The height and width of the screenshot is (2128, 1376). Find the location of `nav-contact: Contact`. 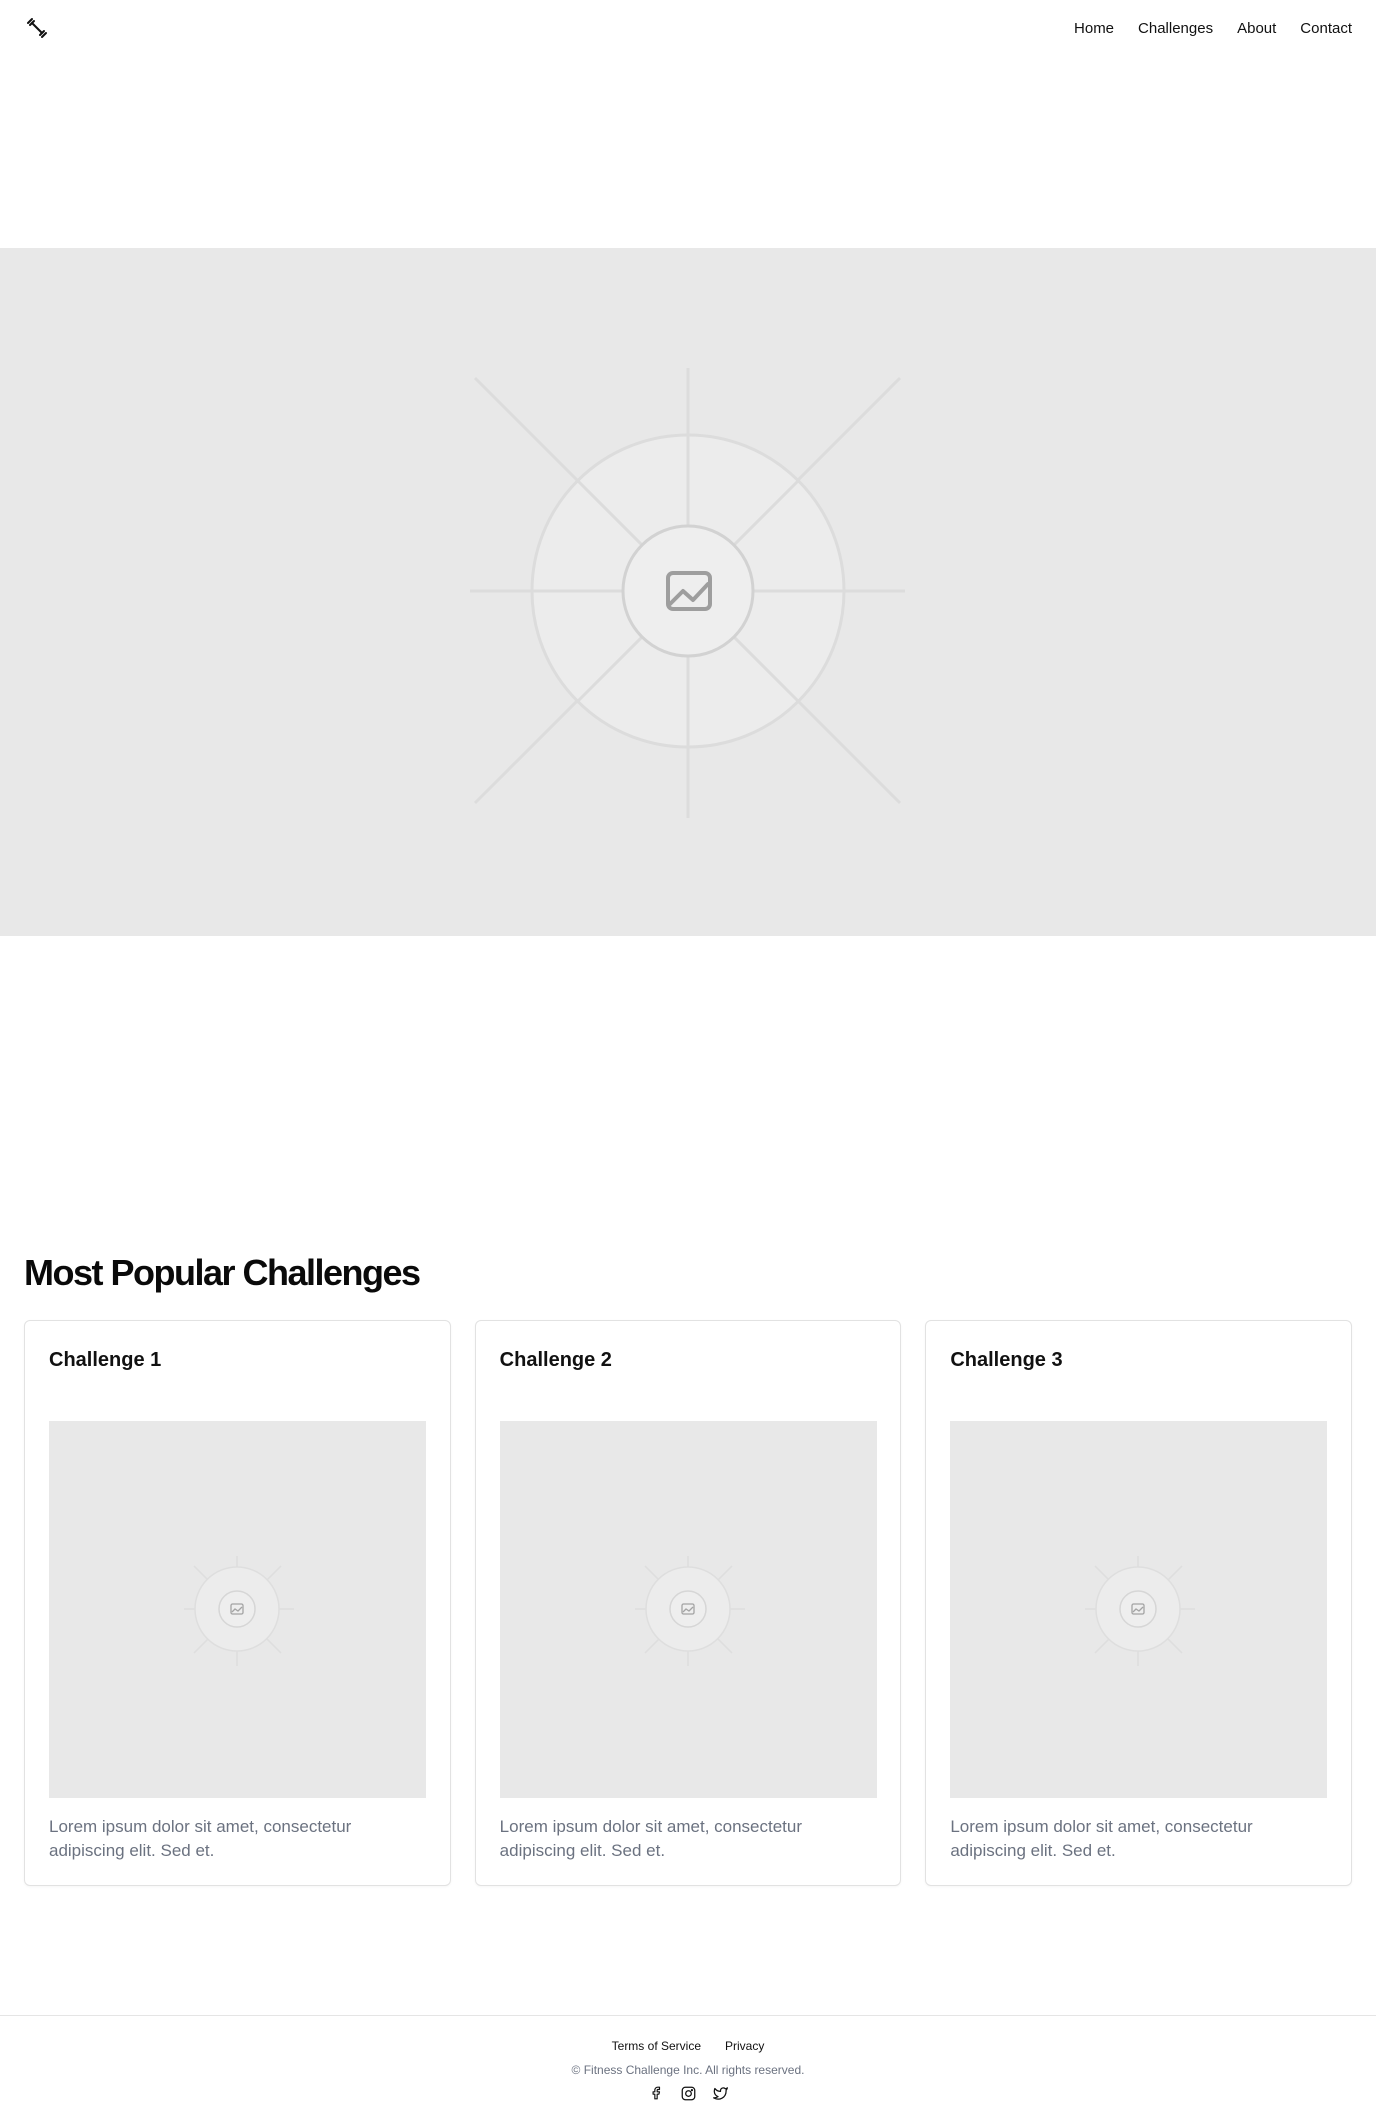

nav-contact: Contact is located at coordinates (1326, 28).